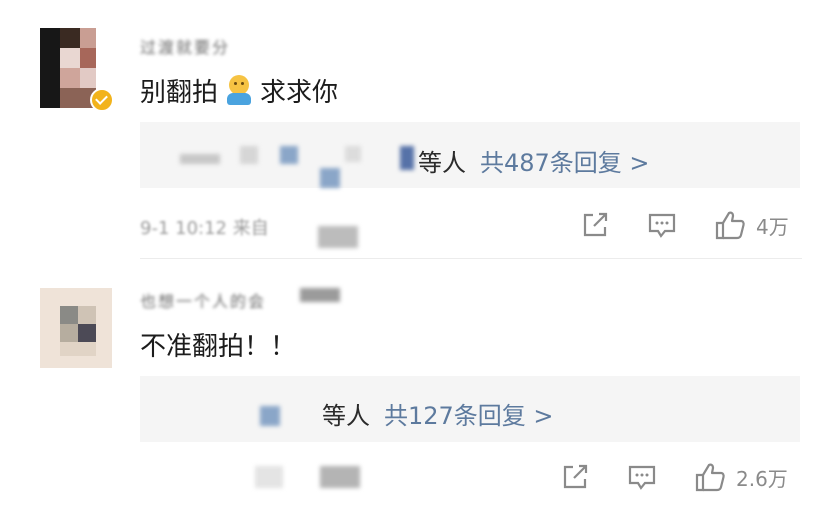  I want to click on like-button: 4万, so click(751, 225).